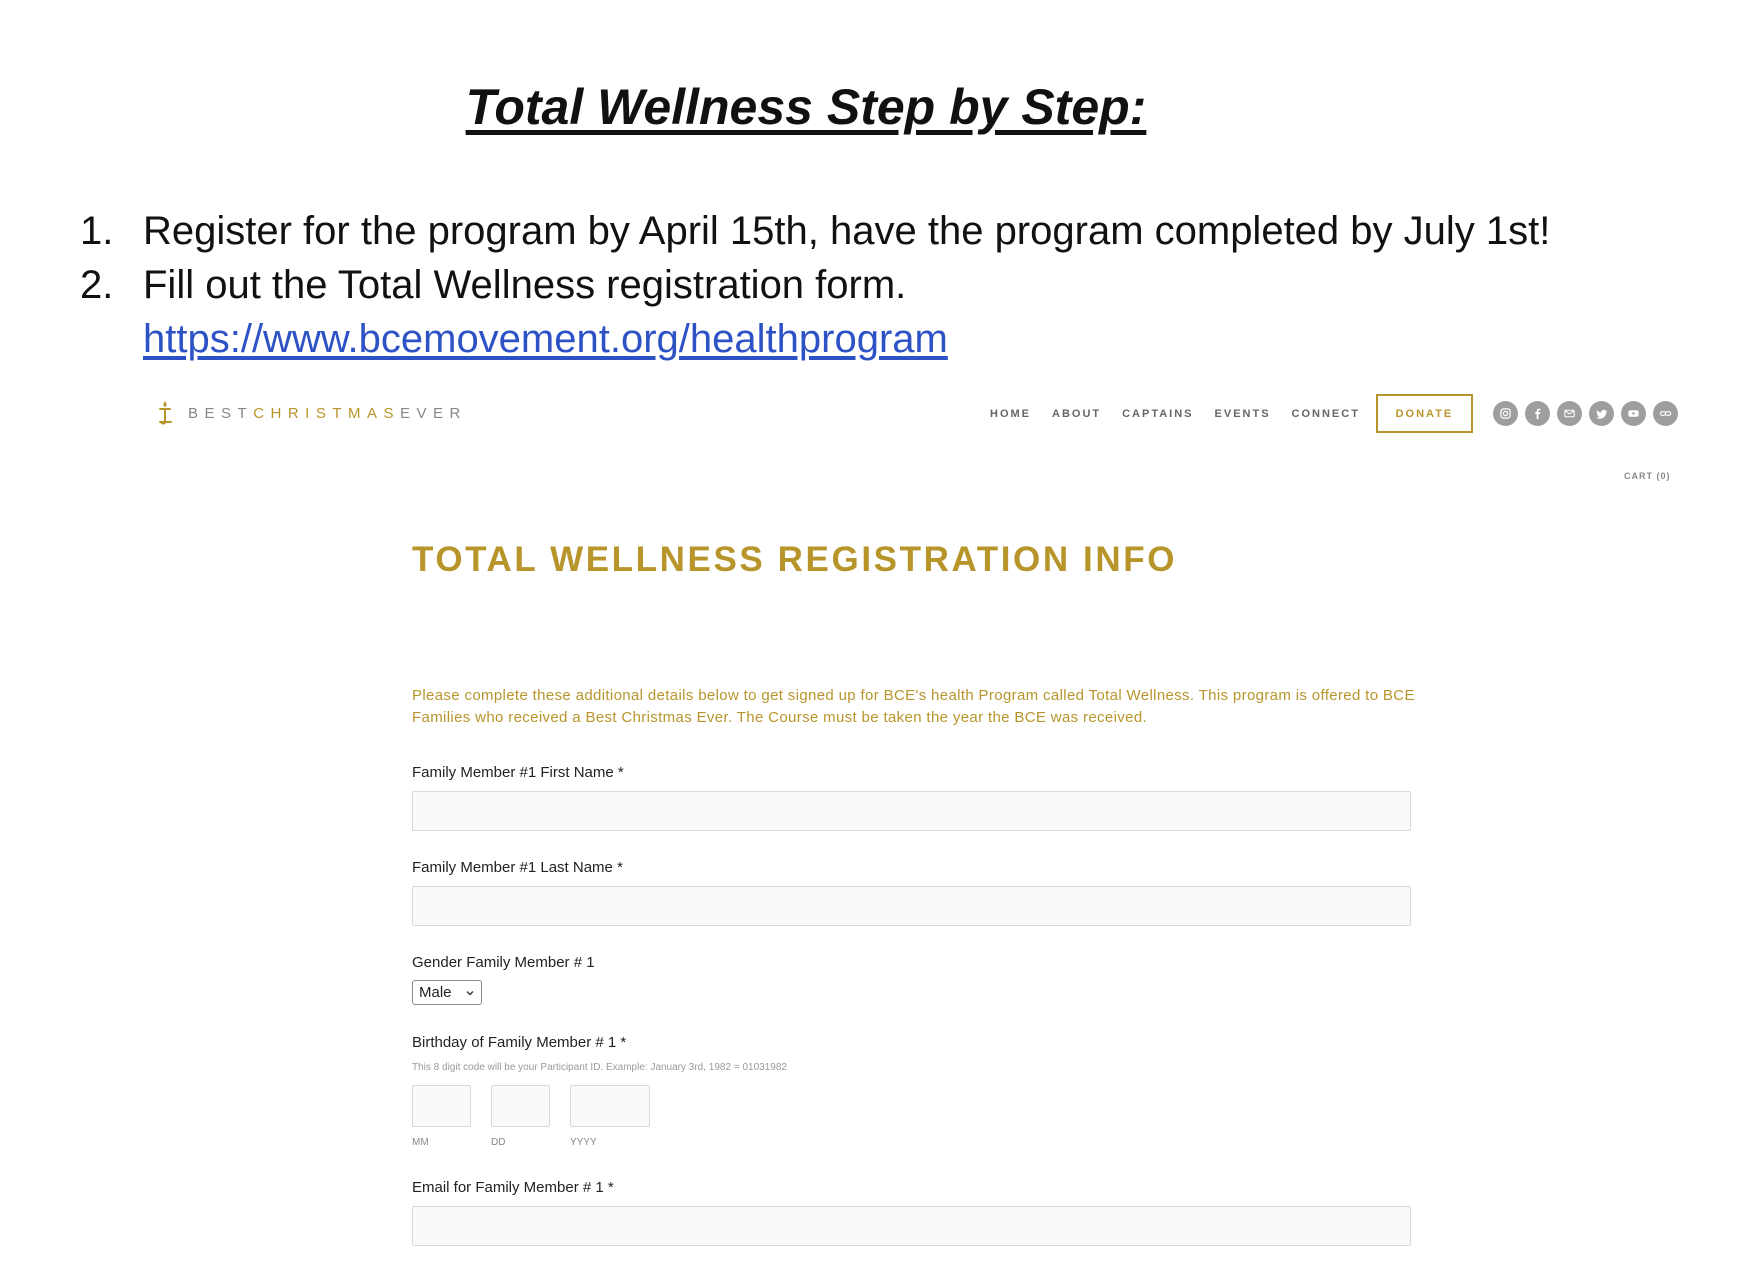 The height and width of the screenshot is (1270, 1745). I want to click on nav-connect: CONNECT, so click(1326, 414).